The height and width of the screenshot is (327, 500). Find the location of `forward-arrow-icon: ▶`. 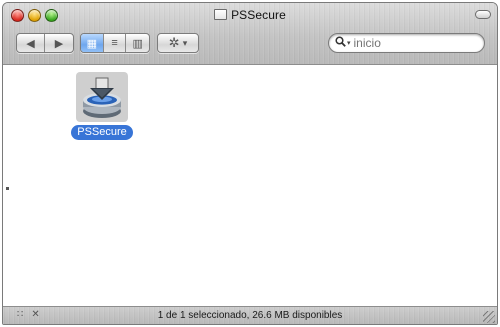

forward-arrow-icon: ▶ is located at coordinates (59, 43).